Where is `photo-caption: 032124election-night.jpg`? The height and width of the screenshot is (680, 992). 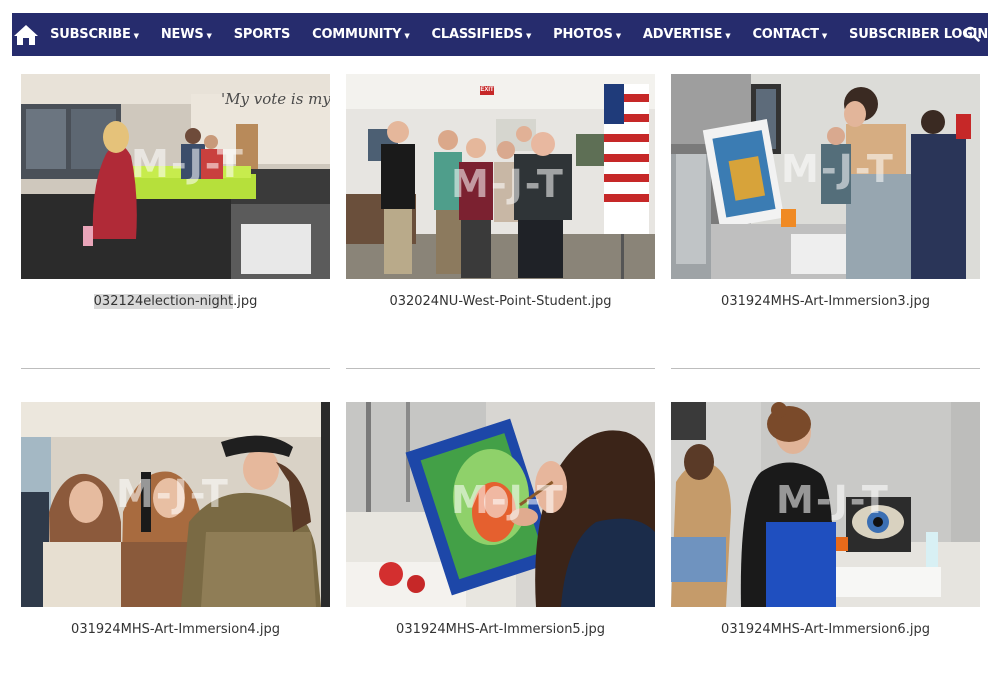 photo-caption: 032124election-night.jpg is located at coordinates (175, 301).